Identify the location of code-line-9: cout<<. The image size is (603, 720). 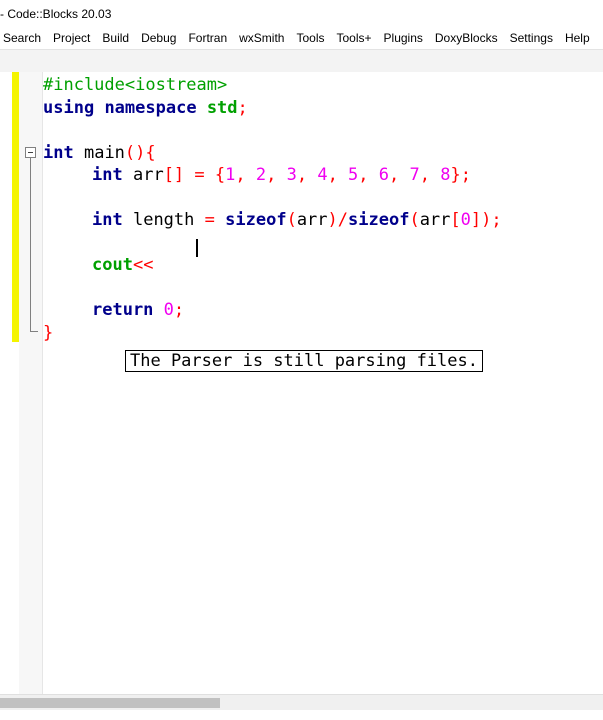
(122, 265).